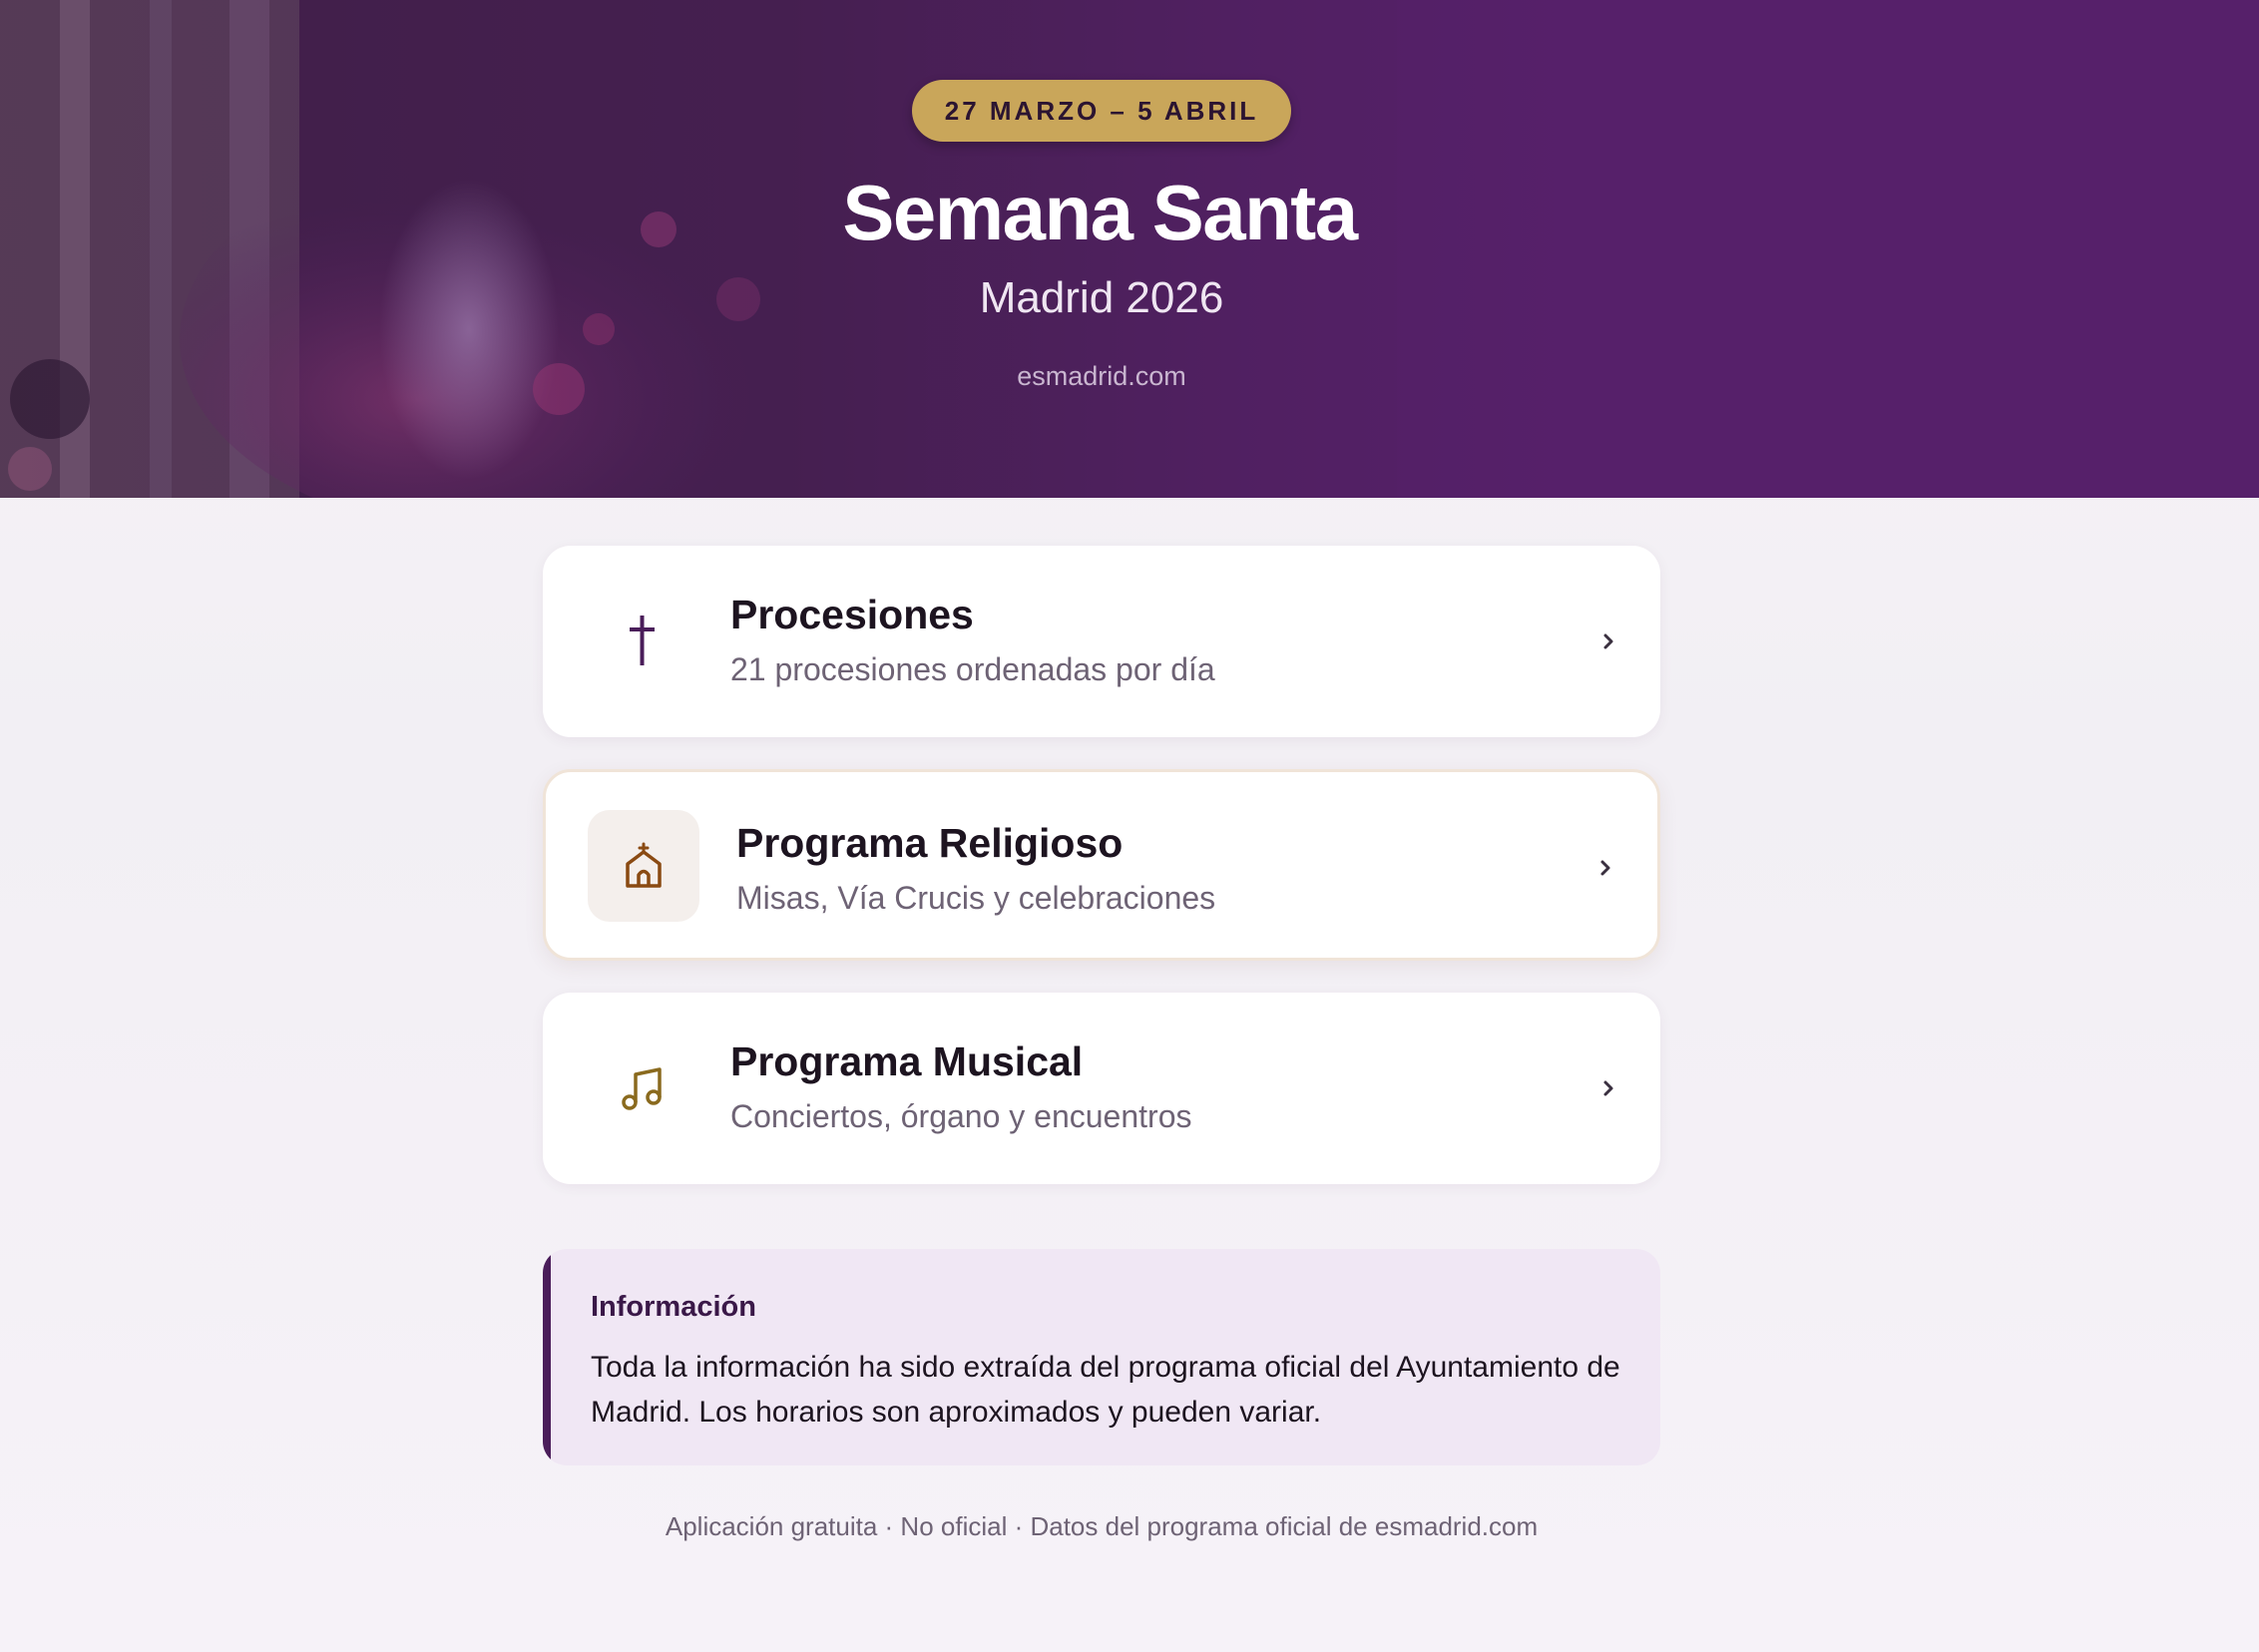 This screenshot has height=1652, width=2259. I want to click on date-range-badge: 27 MARZO – 5 ABRIL, so click(1101, 111).